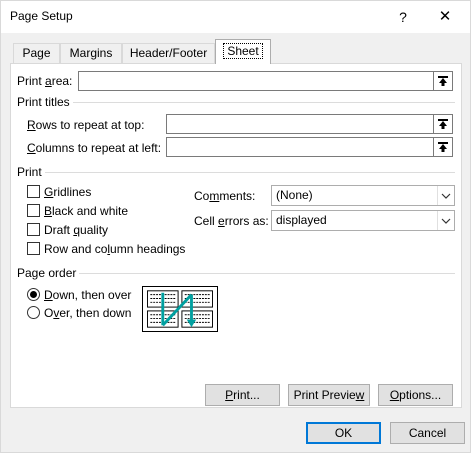 Image resolution: width=471 pixels, height=453 pixels. I want to click on print-area-label: Print area:, so click(45, 81).